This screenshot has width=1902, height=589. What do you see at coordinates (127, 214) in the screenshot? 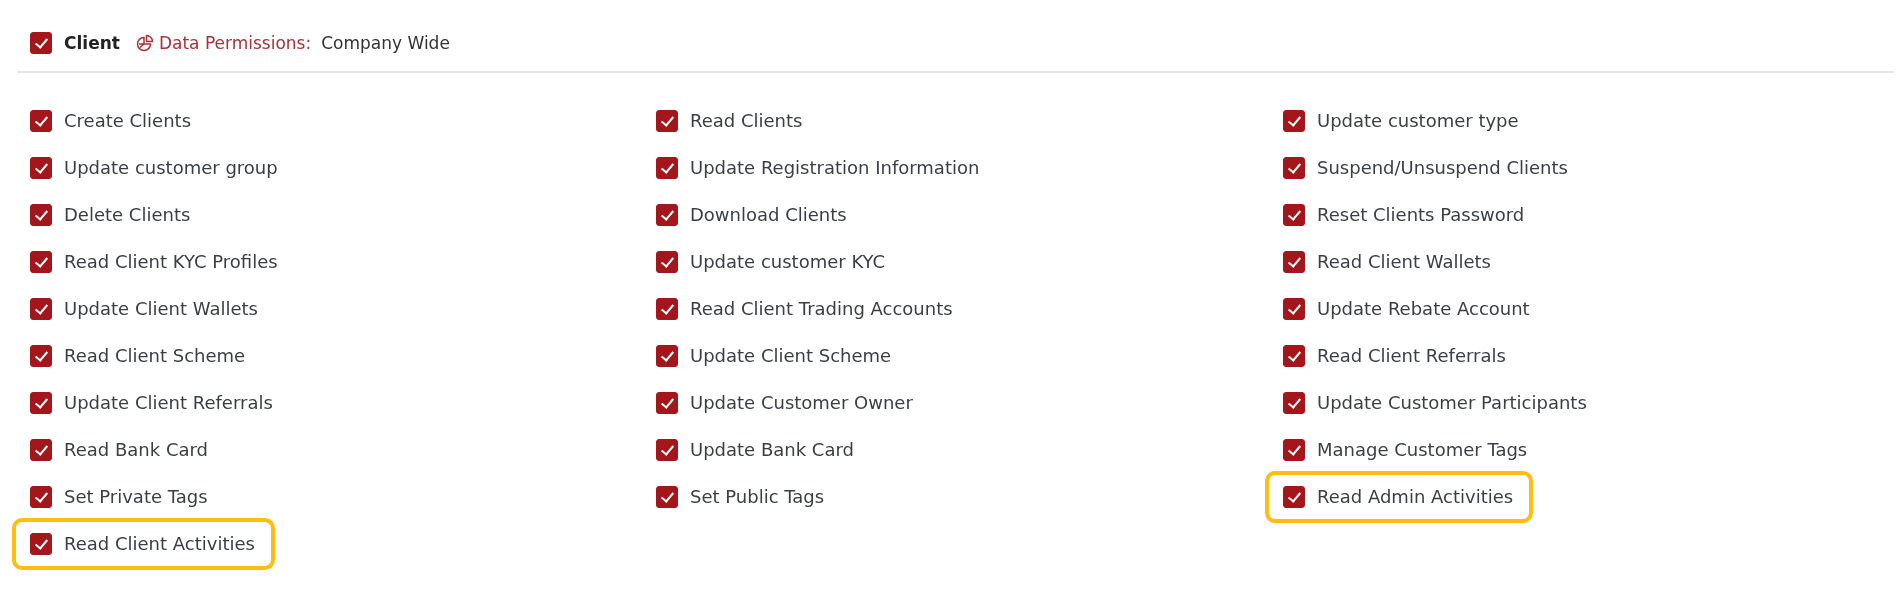
I see `checkbox-label: Delete Clients` at bounding box center [127, 214].